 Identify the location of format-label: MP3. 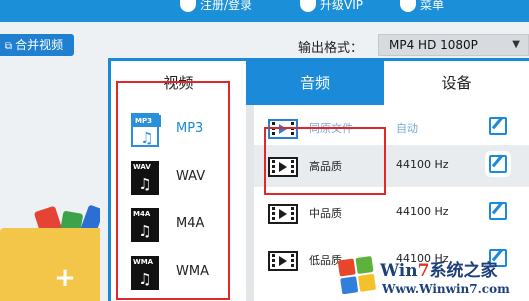
(190, 128).